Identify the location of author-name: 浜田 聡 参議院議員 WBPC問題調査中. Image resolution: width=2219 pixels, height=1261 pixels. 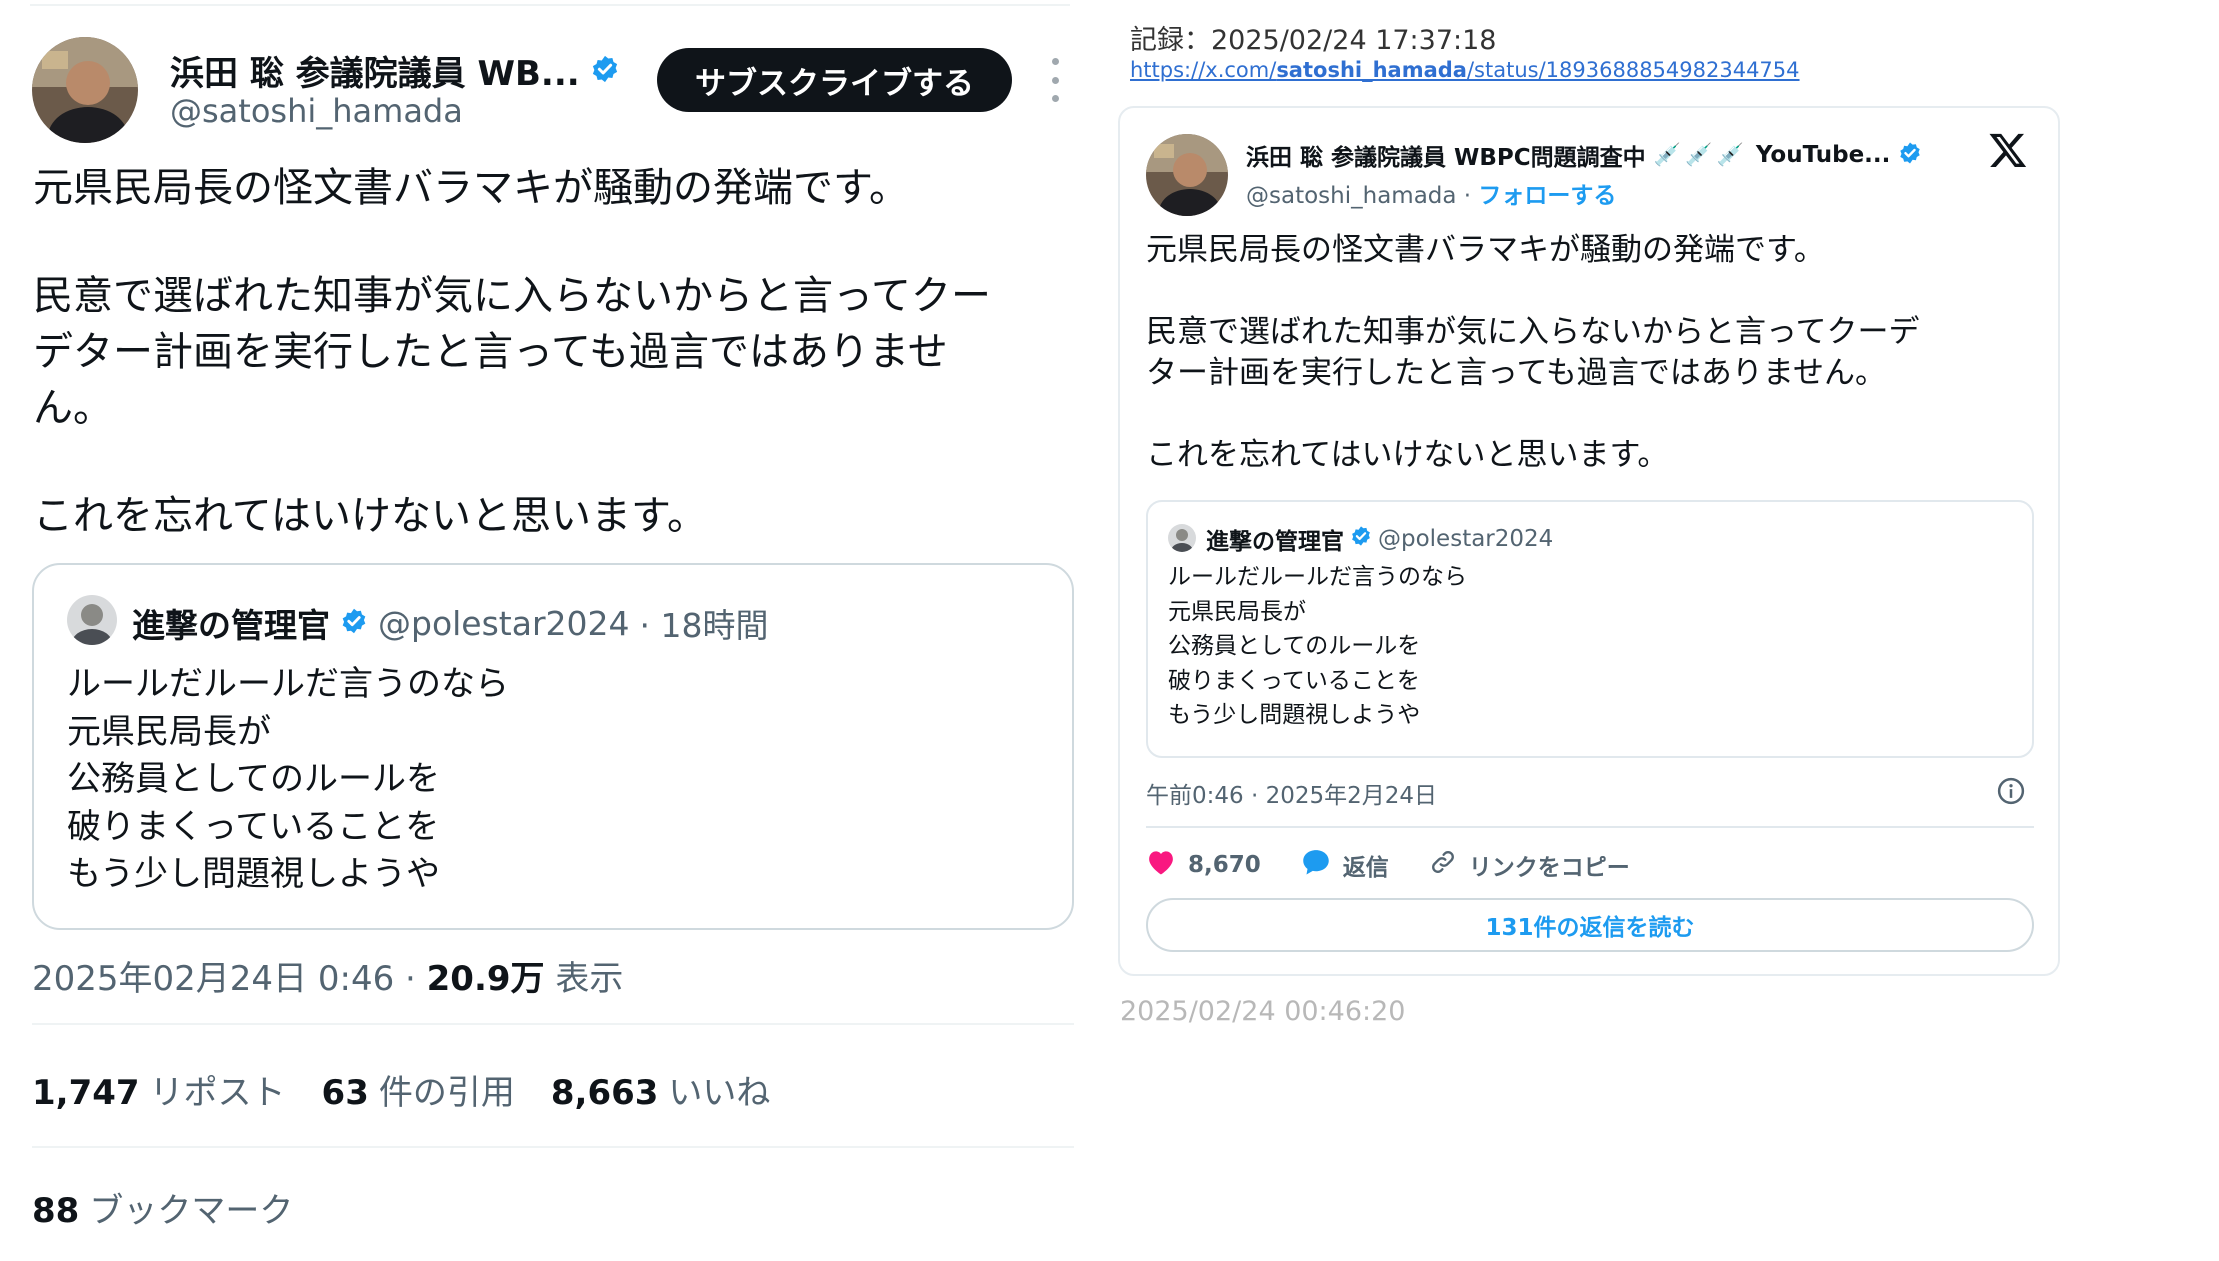
(1446, 155).